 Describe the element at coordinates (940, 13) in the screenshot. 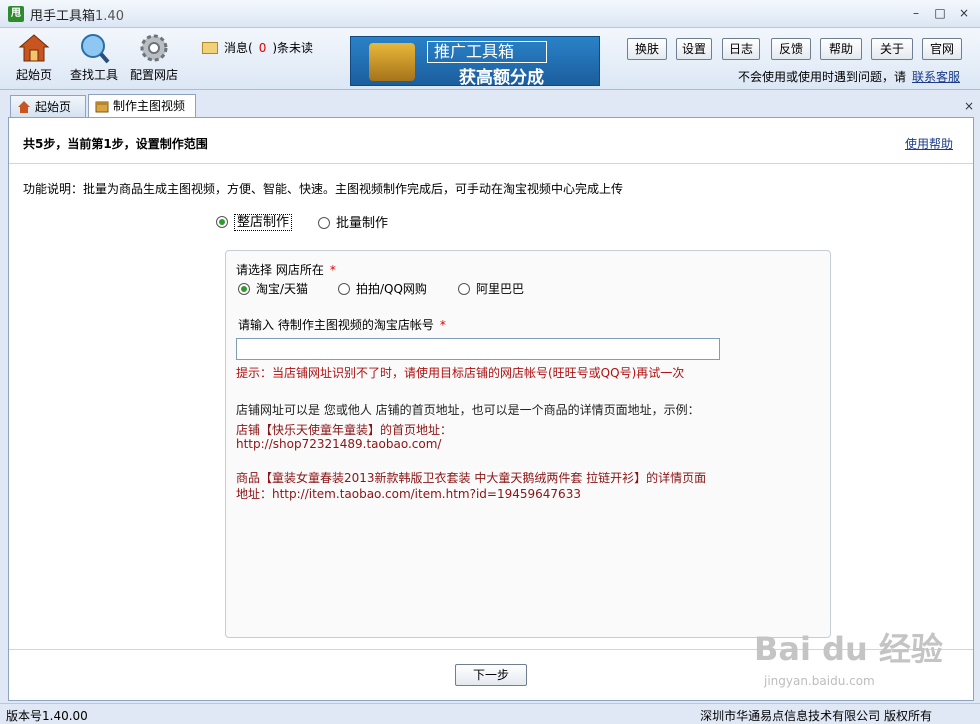

I see `maximize-button: □` at that location.